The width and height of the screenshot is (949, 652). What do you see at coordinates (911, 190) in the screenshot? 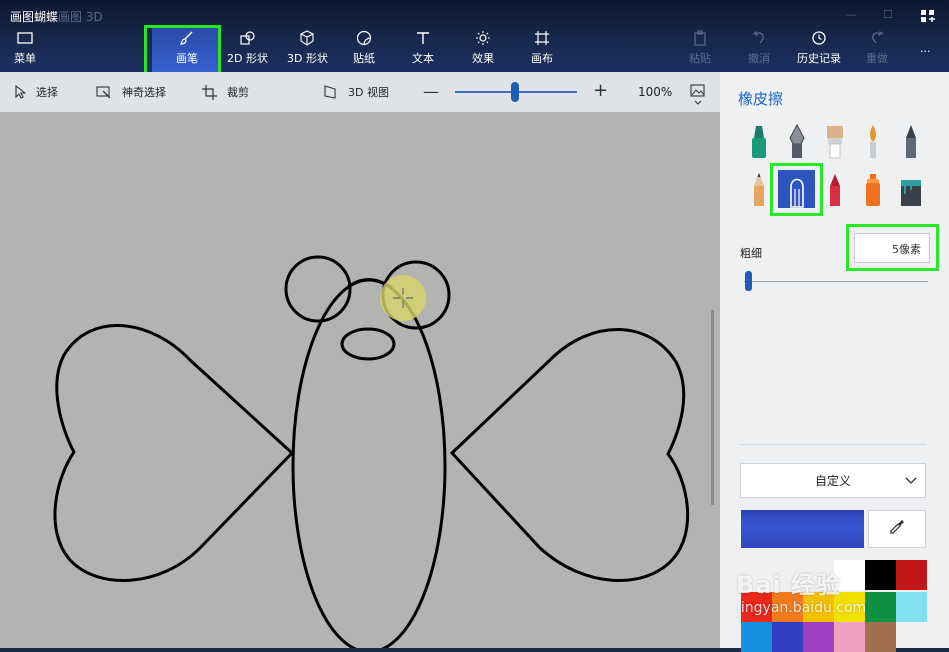
I see `fill-bucket-icon` at bounding box center [911, 190].